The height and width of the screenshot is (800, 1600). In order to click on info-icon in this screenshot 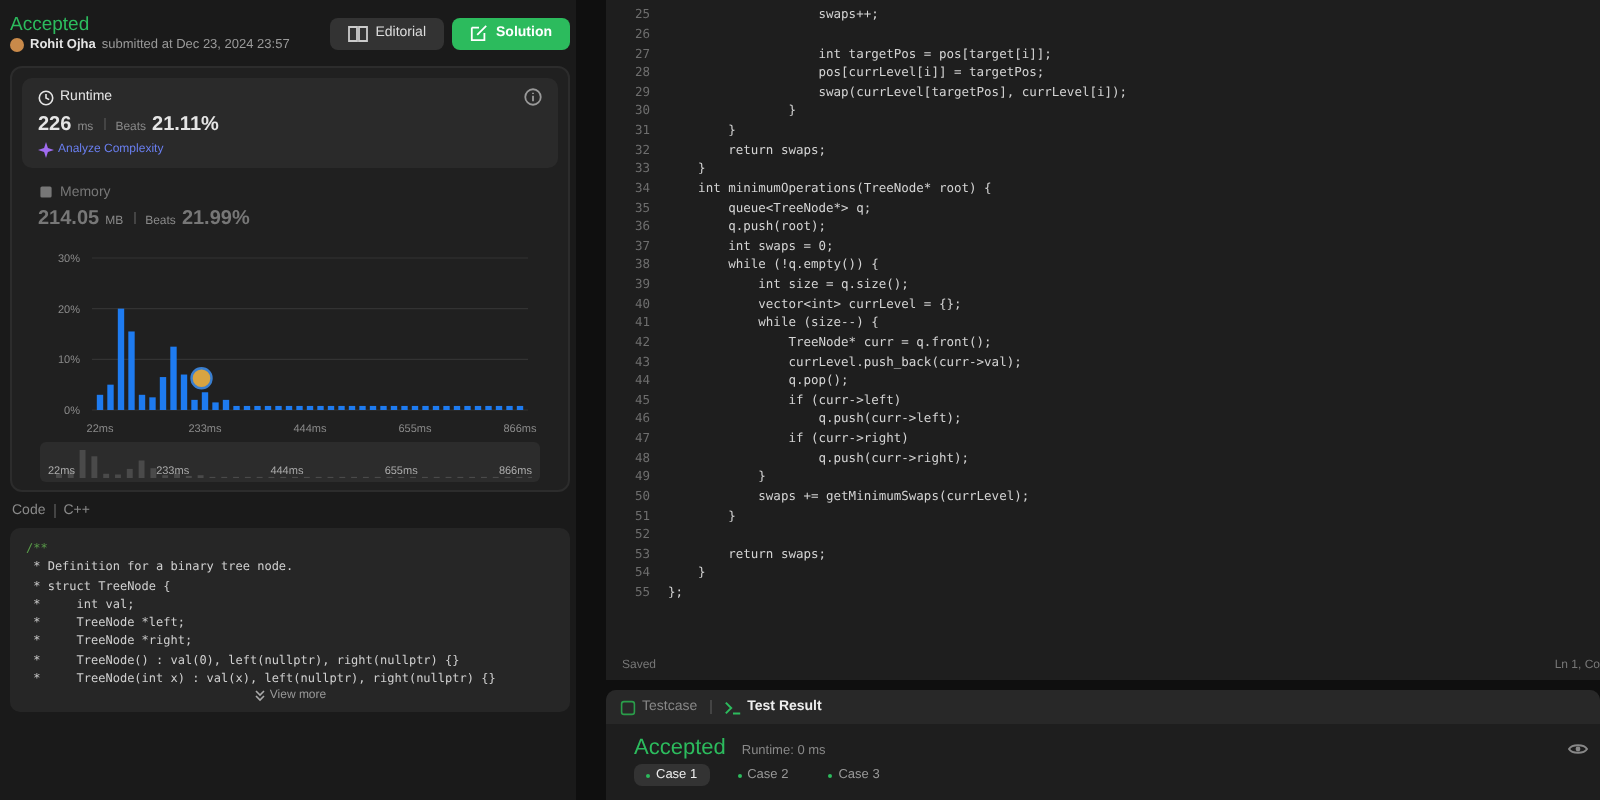, I will do `click(533, 97)`.